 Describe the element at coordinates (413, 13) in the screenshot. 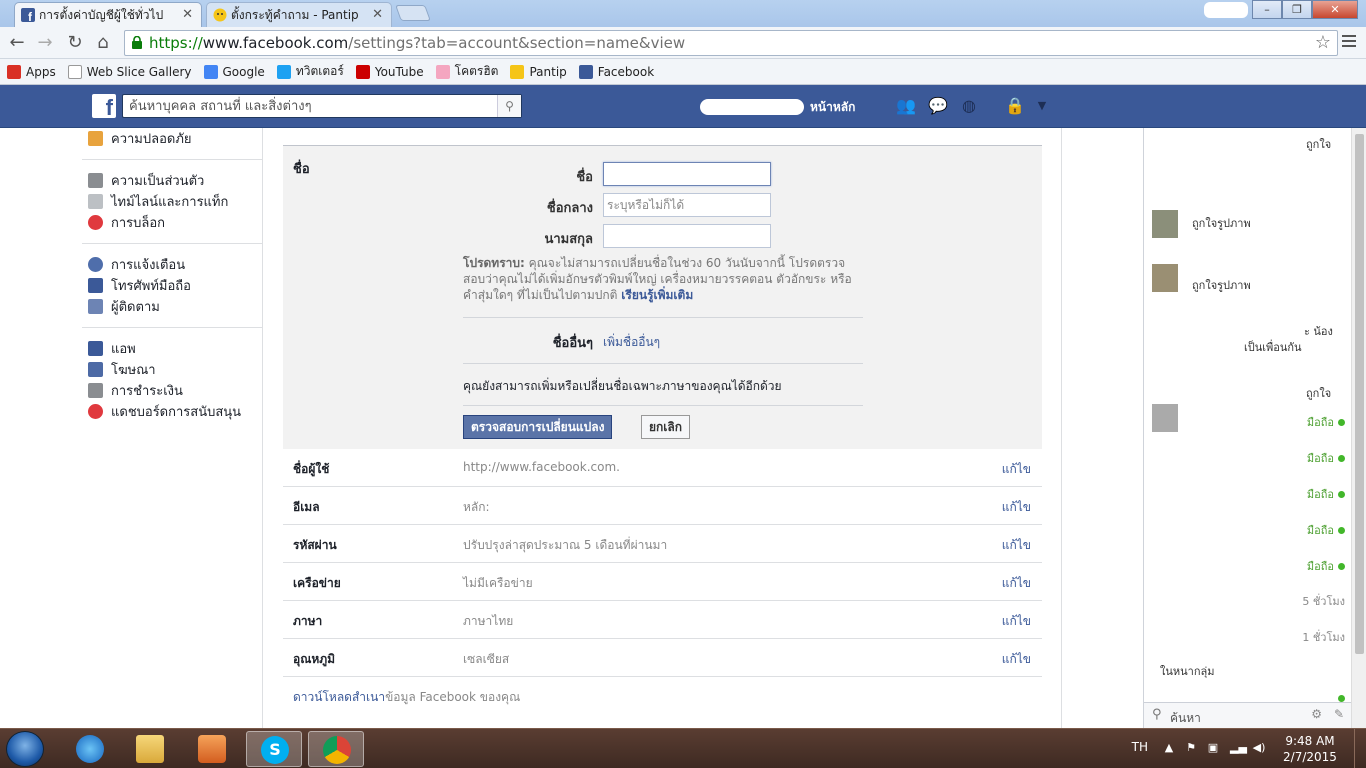

I see `new-tab-button` at that location.